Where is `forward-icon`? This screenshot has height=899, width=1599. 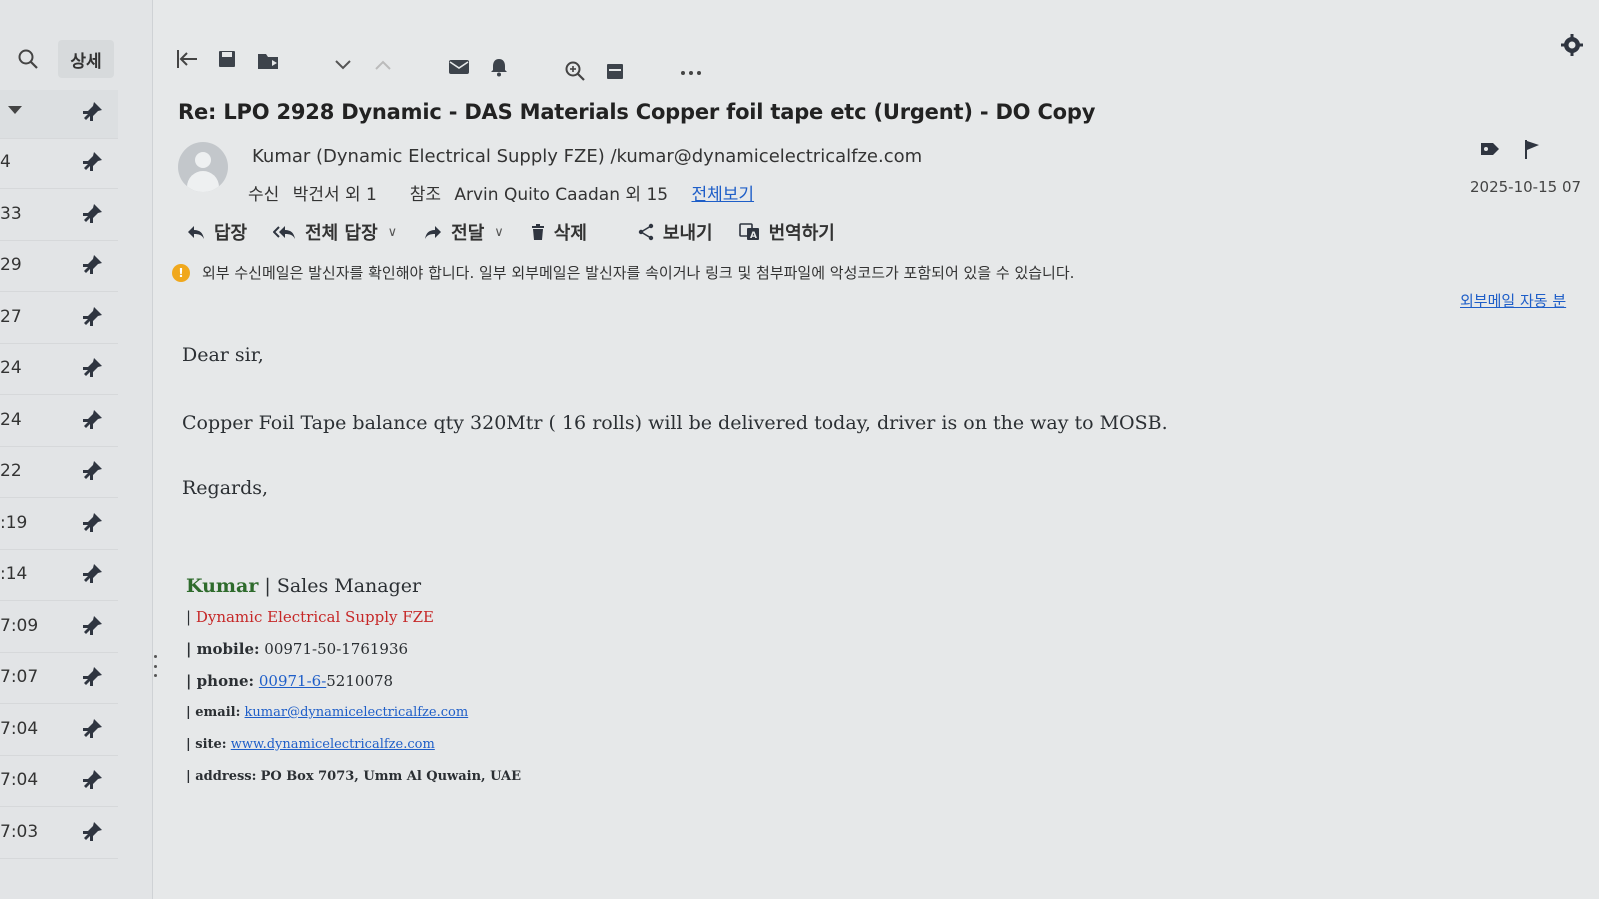 forward-icon is located at coordinates (433, 232).